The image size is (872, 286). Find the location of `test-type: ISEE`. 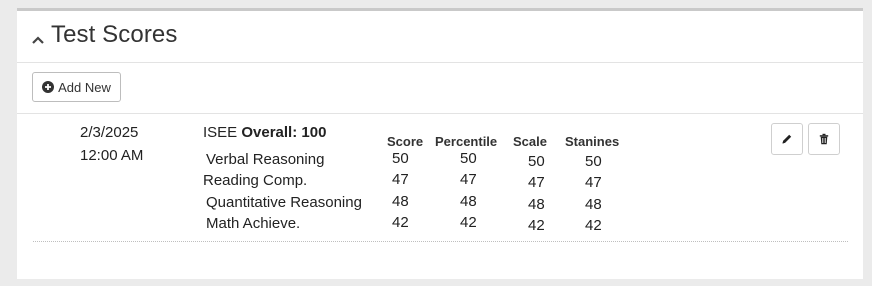

test-type: ISEE is located at coordinates (220, 132).